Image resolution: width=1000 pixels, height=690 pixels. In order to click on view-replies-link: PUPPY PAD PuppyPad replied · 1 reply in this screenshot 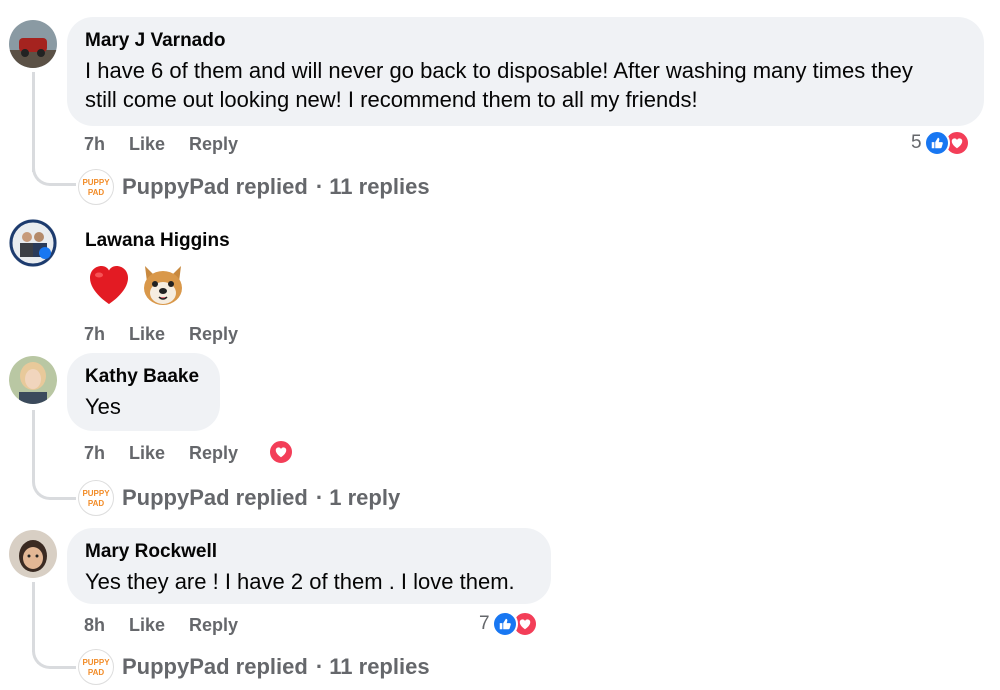, I will do `click(239, 498)`.